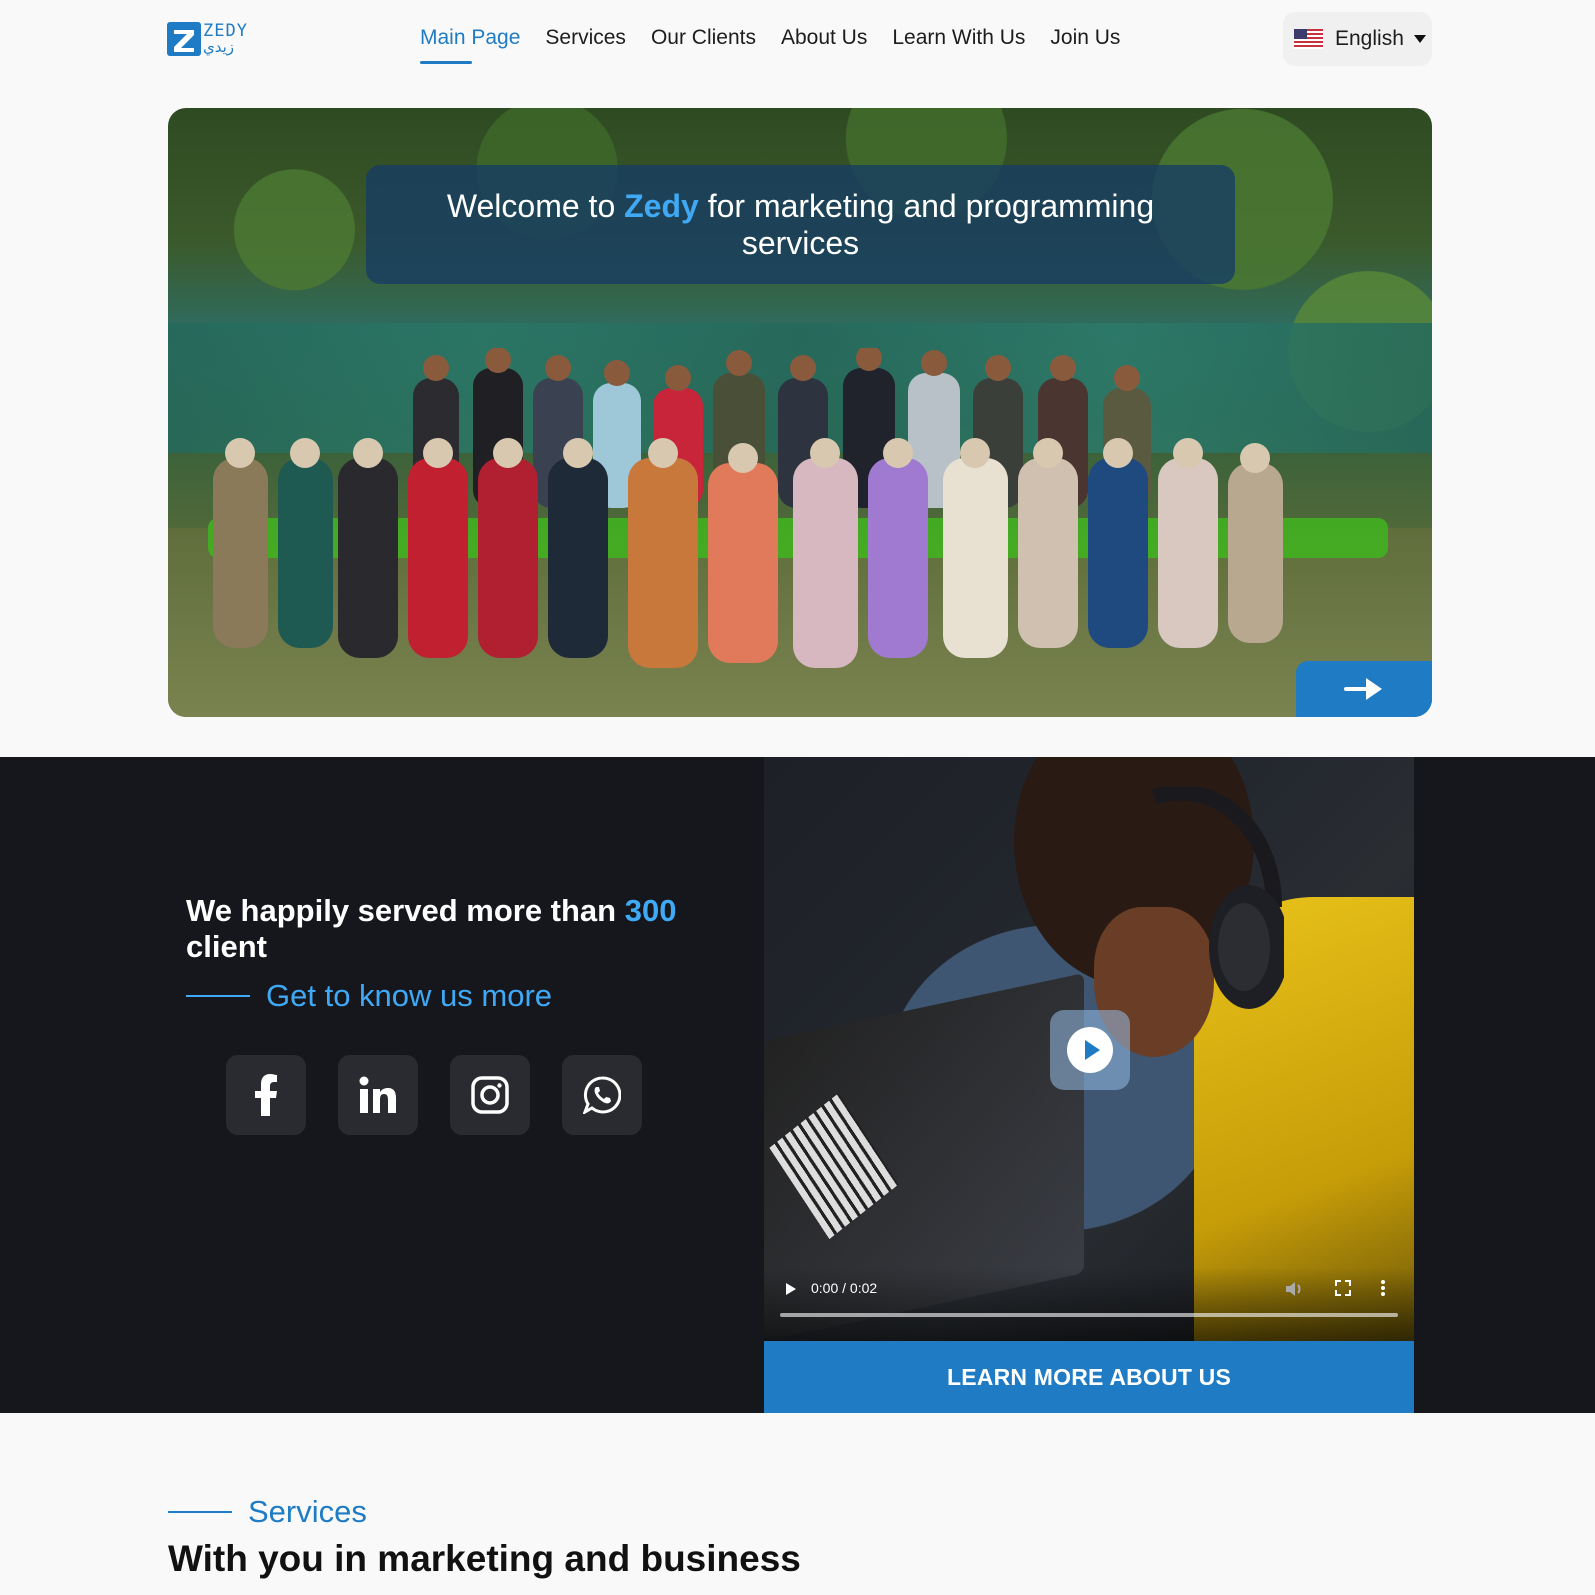 The image size is (1595, 1595). What do you see at coordinates (1383, 1288) in the screenshot?
I see `more-options-icon` at bounding box center [1383, 1288].